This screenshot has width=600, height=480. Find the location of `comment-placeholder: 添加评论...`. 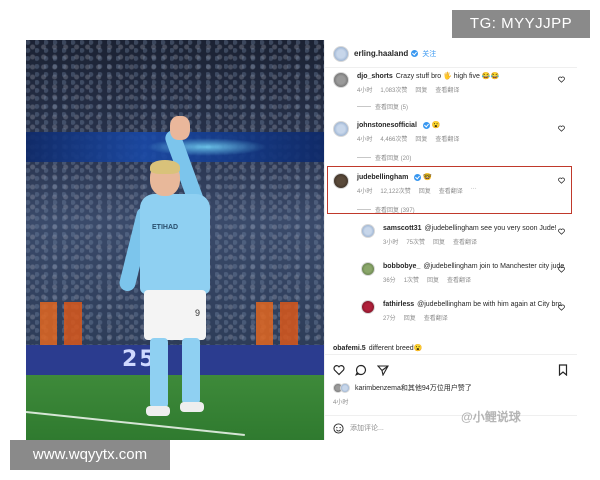

comment-placeholder: 添加评论... is located at coordinates (367, 428).